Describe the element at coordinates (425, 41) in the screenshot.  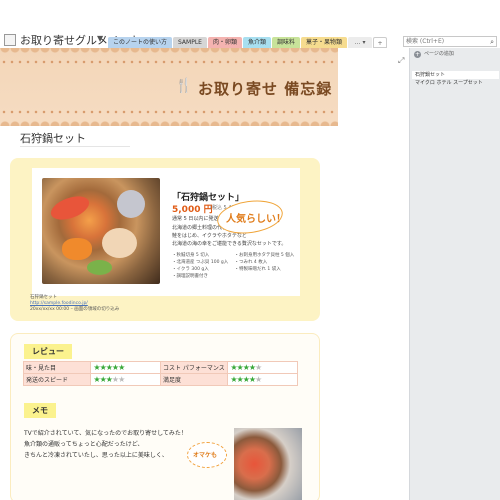
I see `search-placeholder: 検索 (Ctrl+E)` at that location.